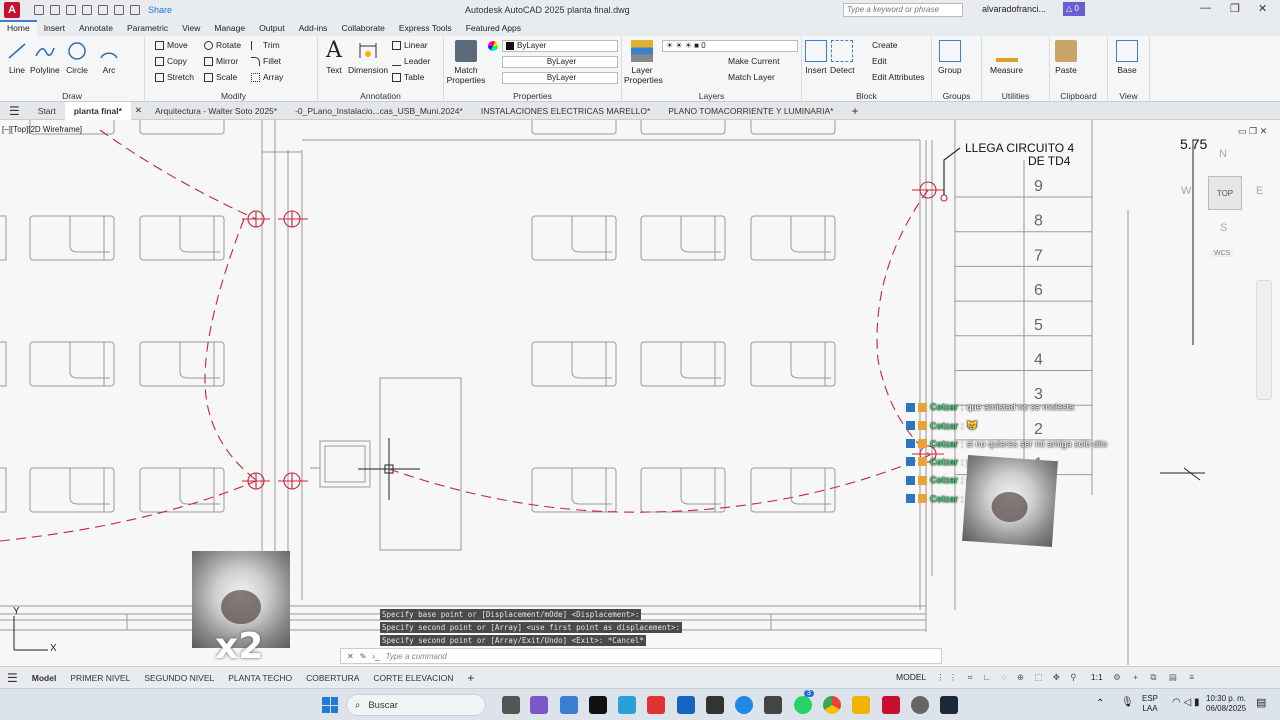  Describe the element at coordinates (565, 111) in the screenshot. I see `document-tab: INSTALACIONES ELECTRICAS MARELLO*` at that location.